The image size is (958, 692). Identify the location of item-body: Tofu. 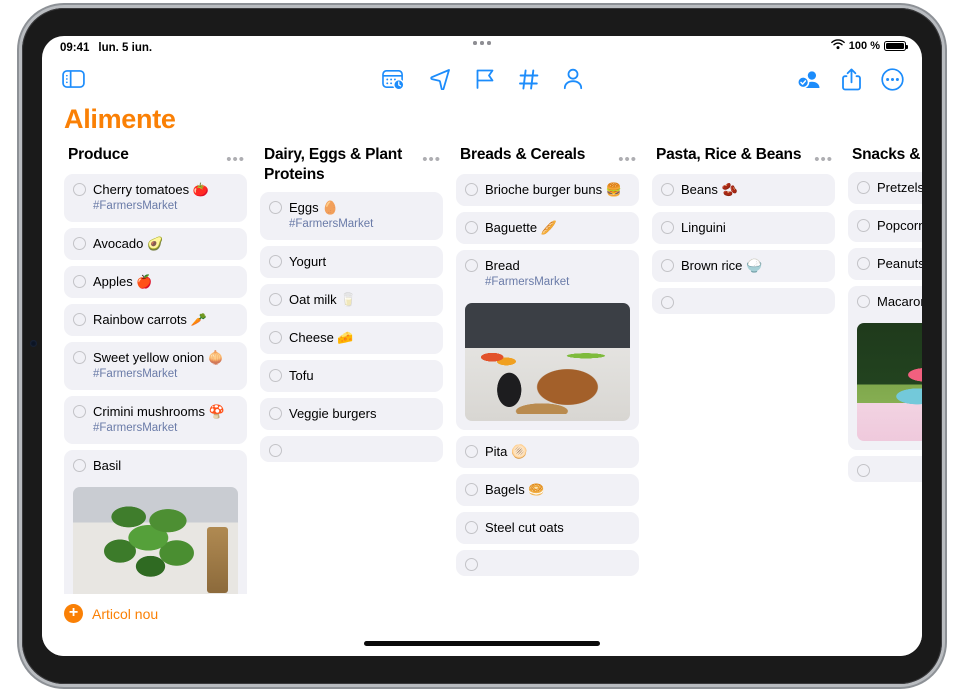
(361, 375).